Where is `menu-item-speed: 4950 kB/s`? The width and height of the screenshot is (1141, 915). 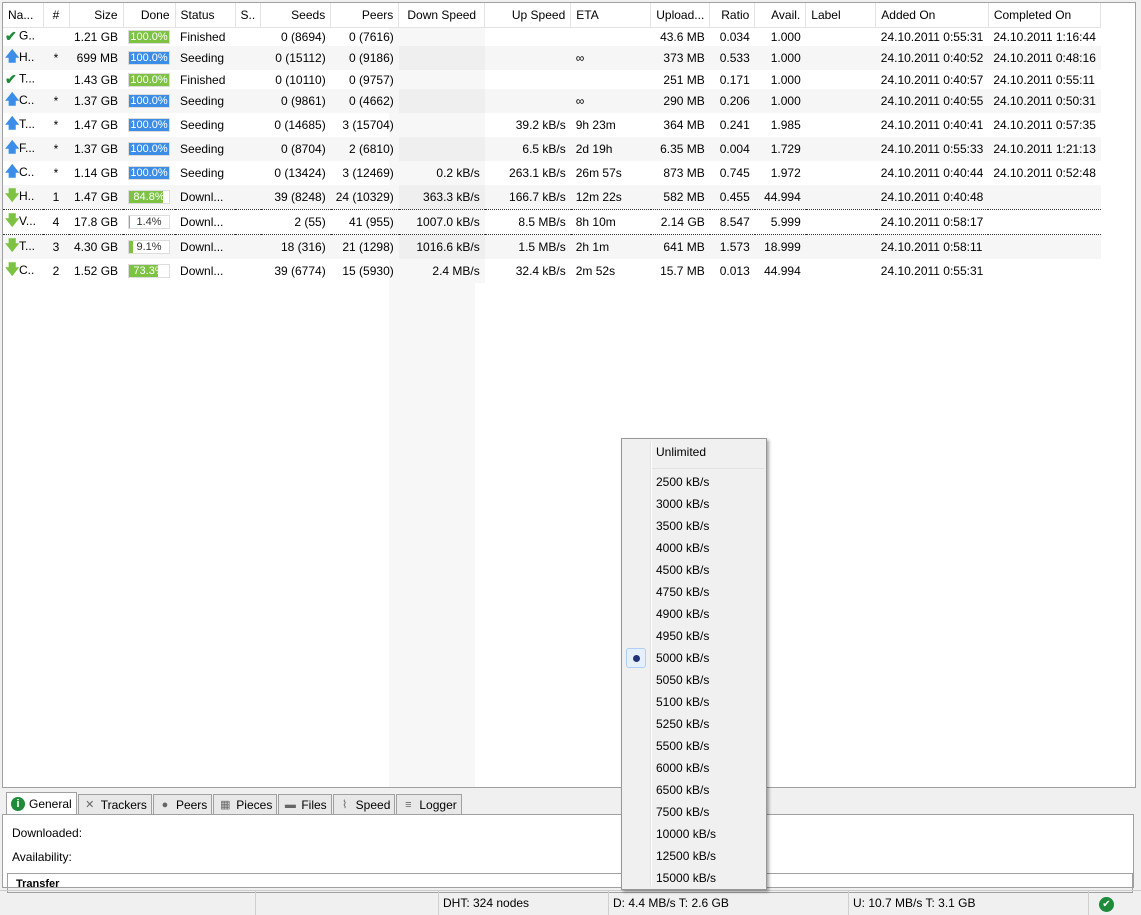 menu-item-speed: 4950 kB/s is located at coordinates (682, 636).